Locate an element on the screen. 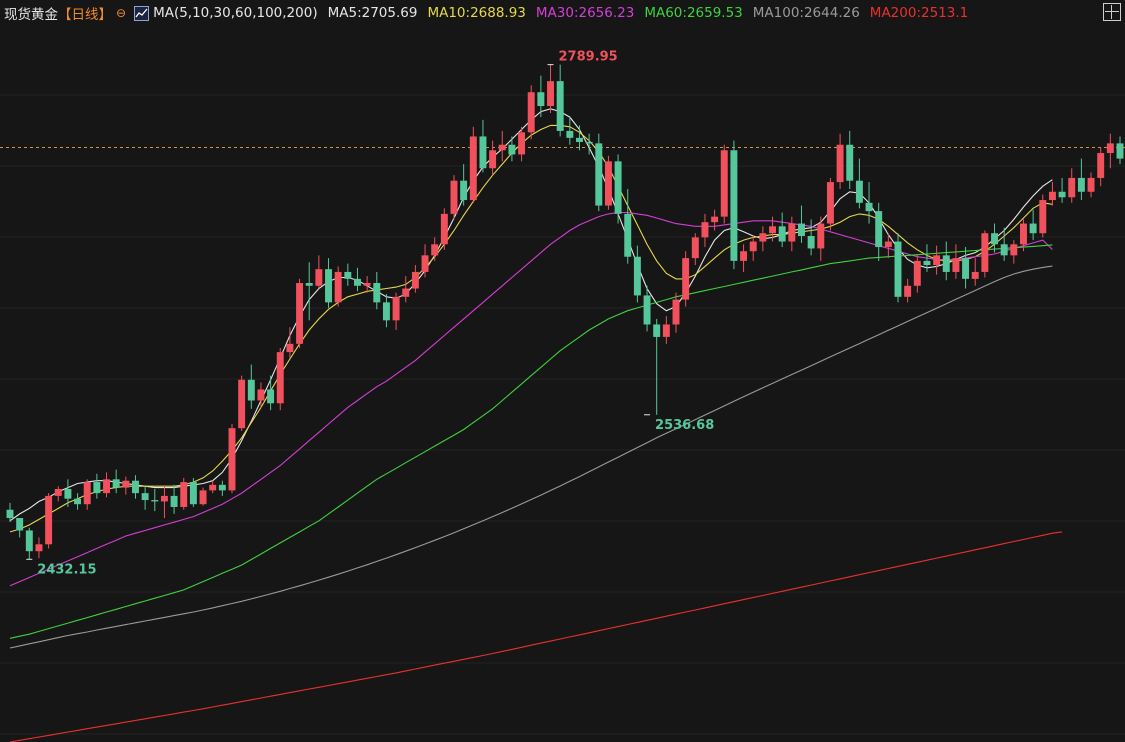  low-price-label: 2432.15 is located at coordinates (66, 569).